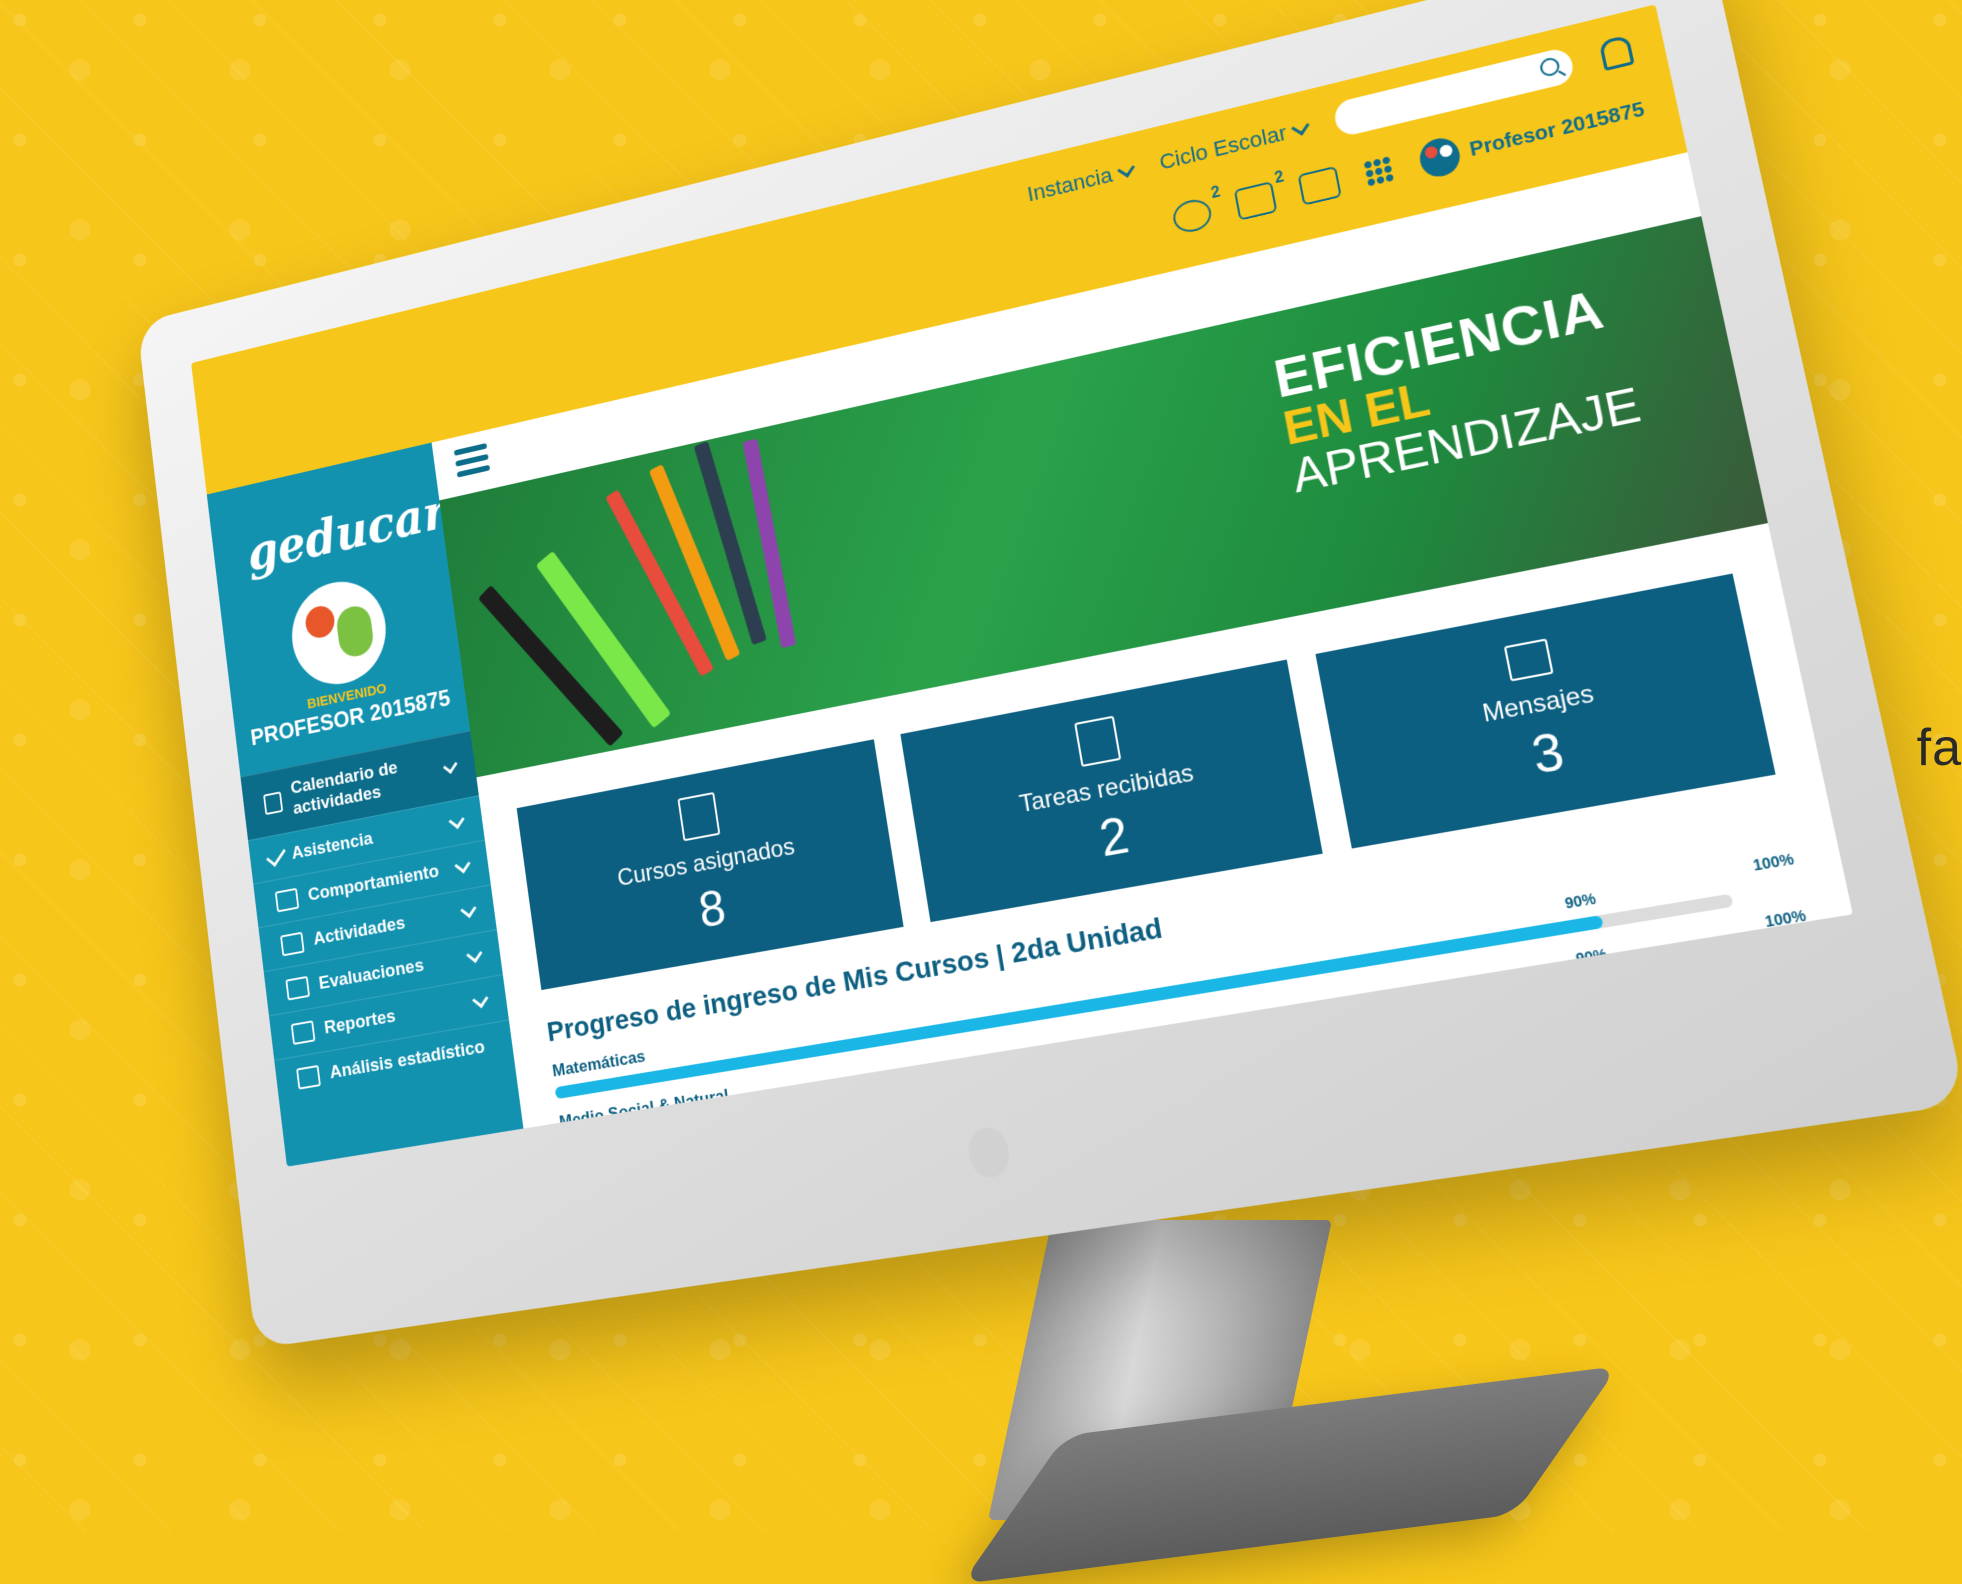 The height and width of the screenshot is (1584, 1962). I want to click on banner-headline: EFICIENCIA EN EL APRENDIZAJE, so click(1457, 390).